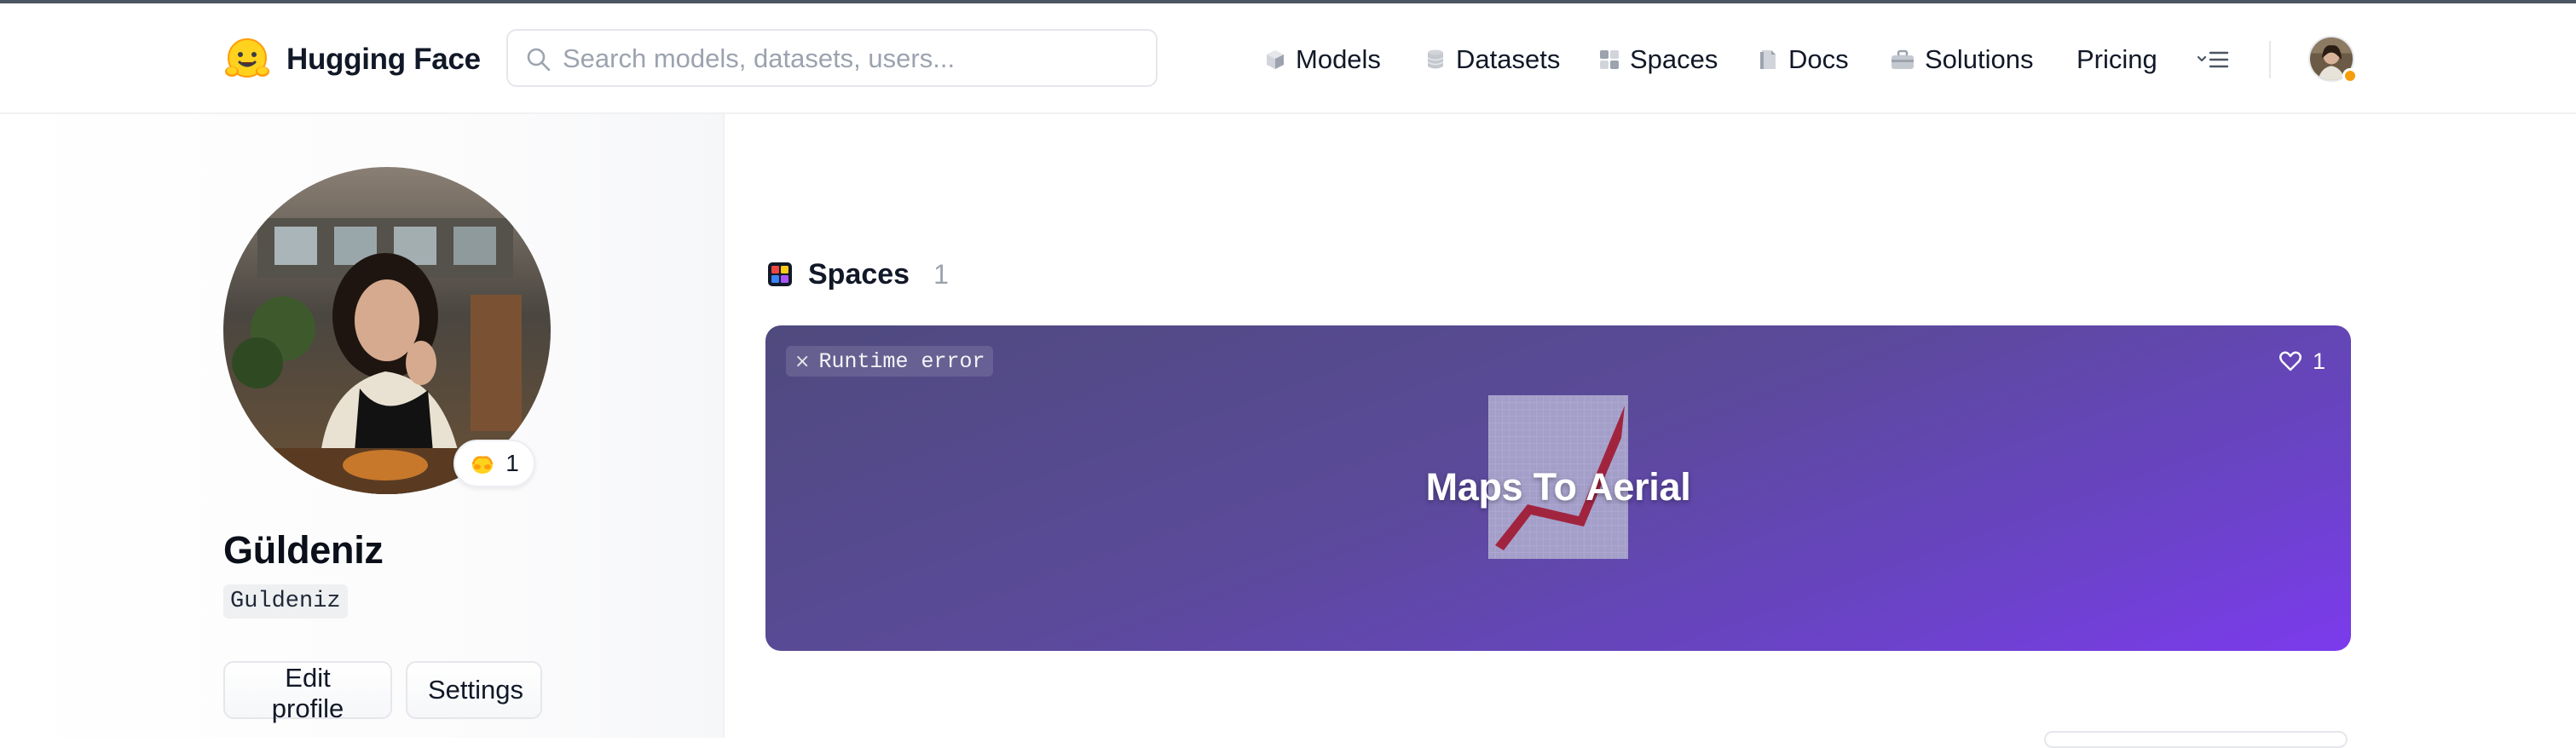  What do you see at coordinates (1338, 59) in the screenshot?
I see `nav-label-models: Models` at bounding box center [1338, 59].